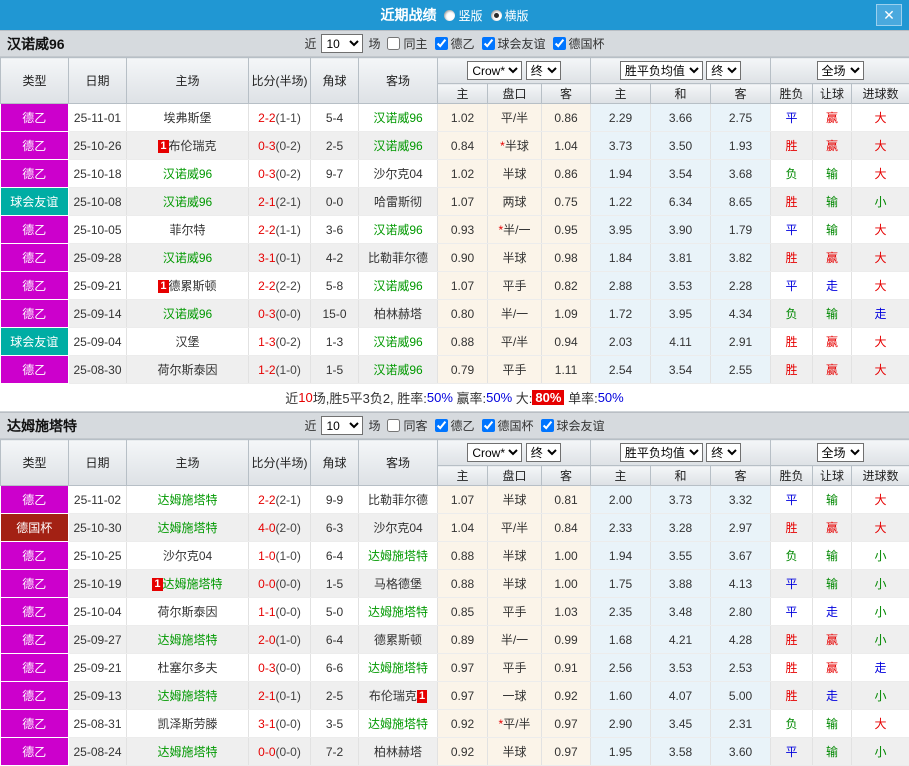 The image size is (909, 766). Describe the element at coordinates (514, 696) in the screenshot. I see `handicap-label: 一球` at that location.